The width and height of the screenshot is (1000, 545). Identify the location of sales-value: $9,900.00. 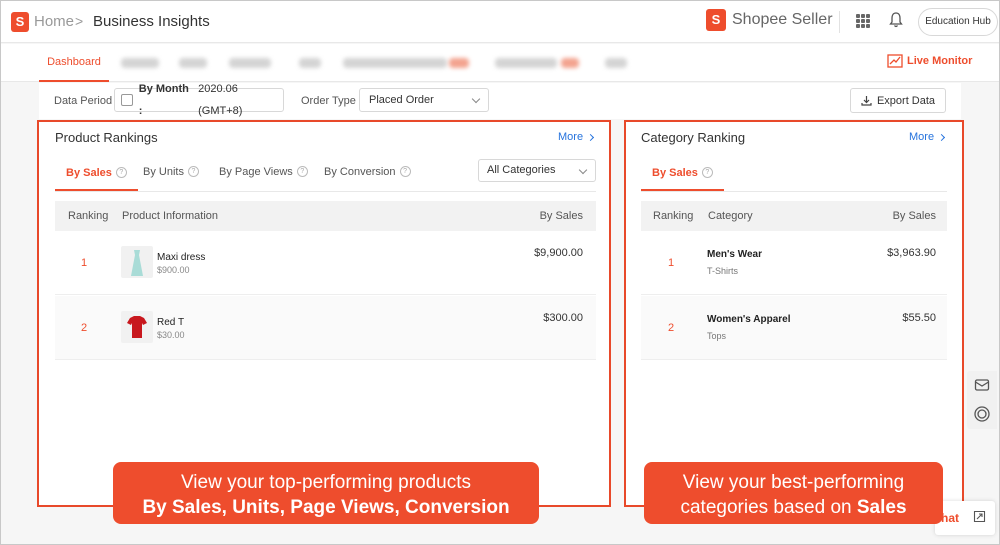
(558, 253).